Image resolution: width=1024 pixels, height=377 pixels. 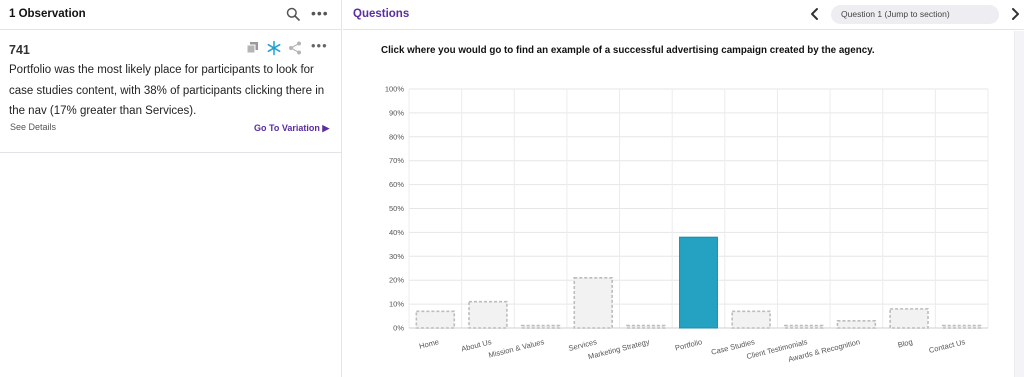 I want to click on copy-icon, so click(x=253, y=48).